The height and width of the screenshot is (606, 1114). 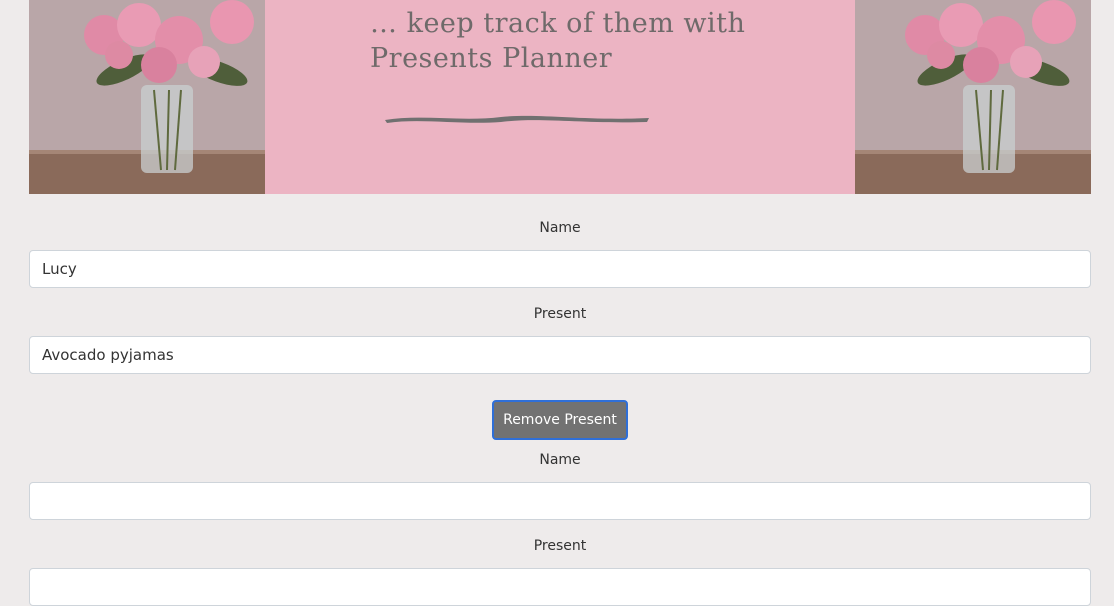 What do you see at coordinates (517, 119) in the screenshot?
I see `brush-stroke-divider` at bounding box center [517, 119].